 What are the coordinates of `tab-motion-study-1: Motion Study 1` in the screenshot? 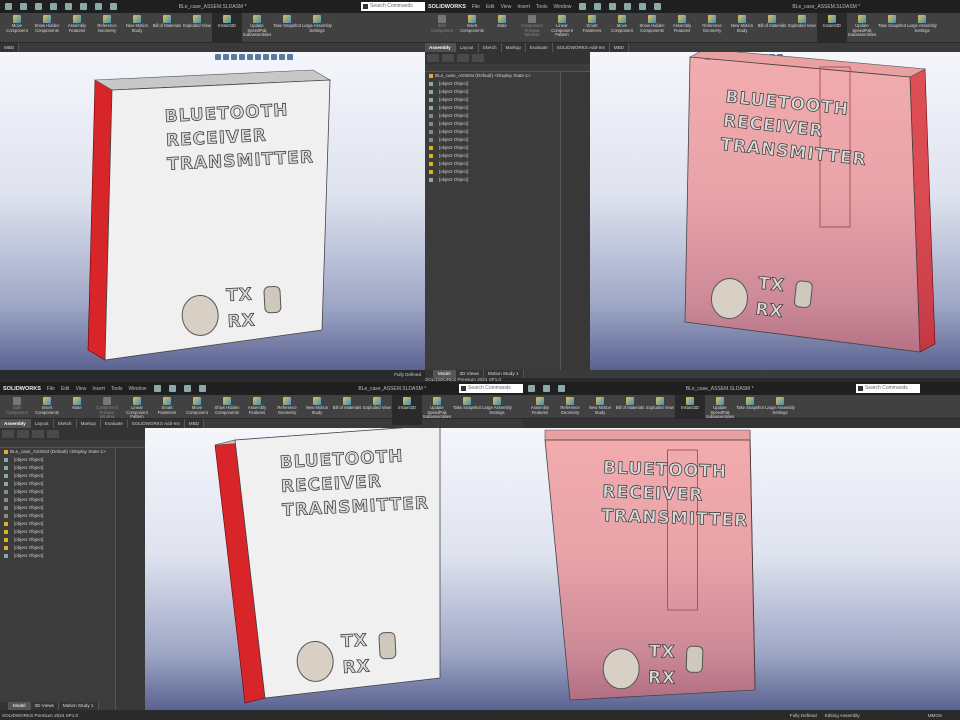 It's located at (79, 706).